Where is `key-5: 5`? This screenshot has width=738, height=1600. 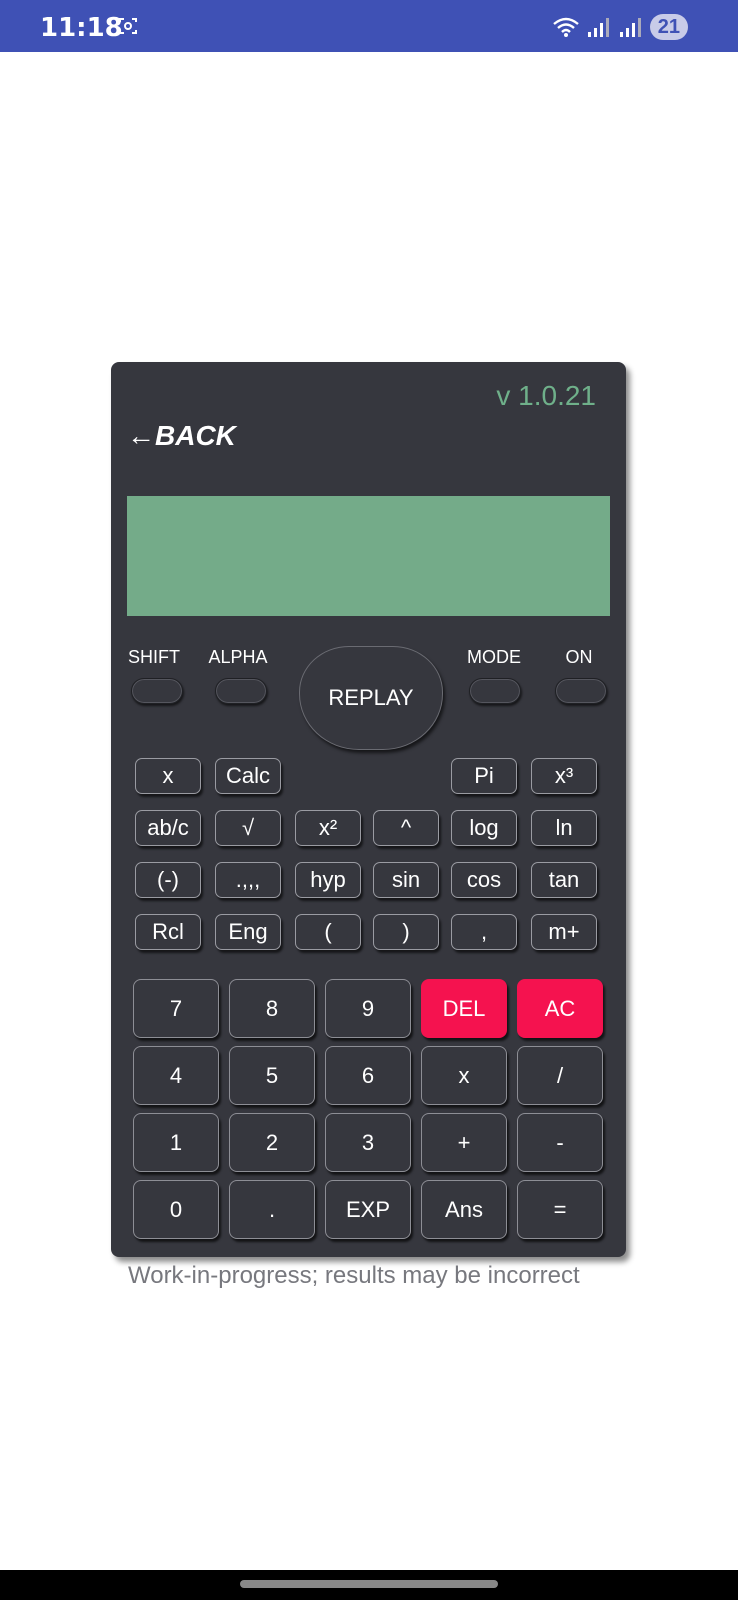 key-5: 5 is located at coordinates (272, 1075).